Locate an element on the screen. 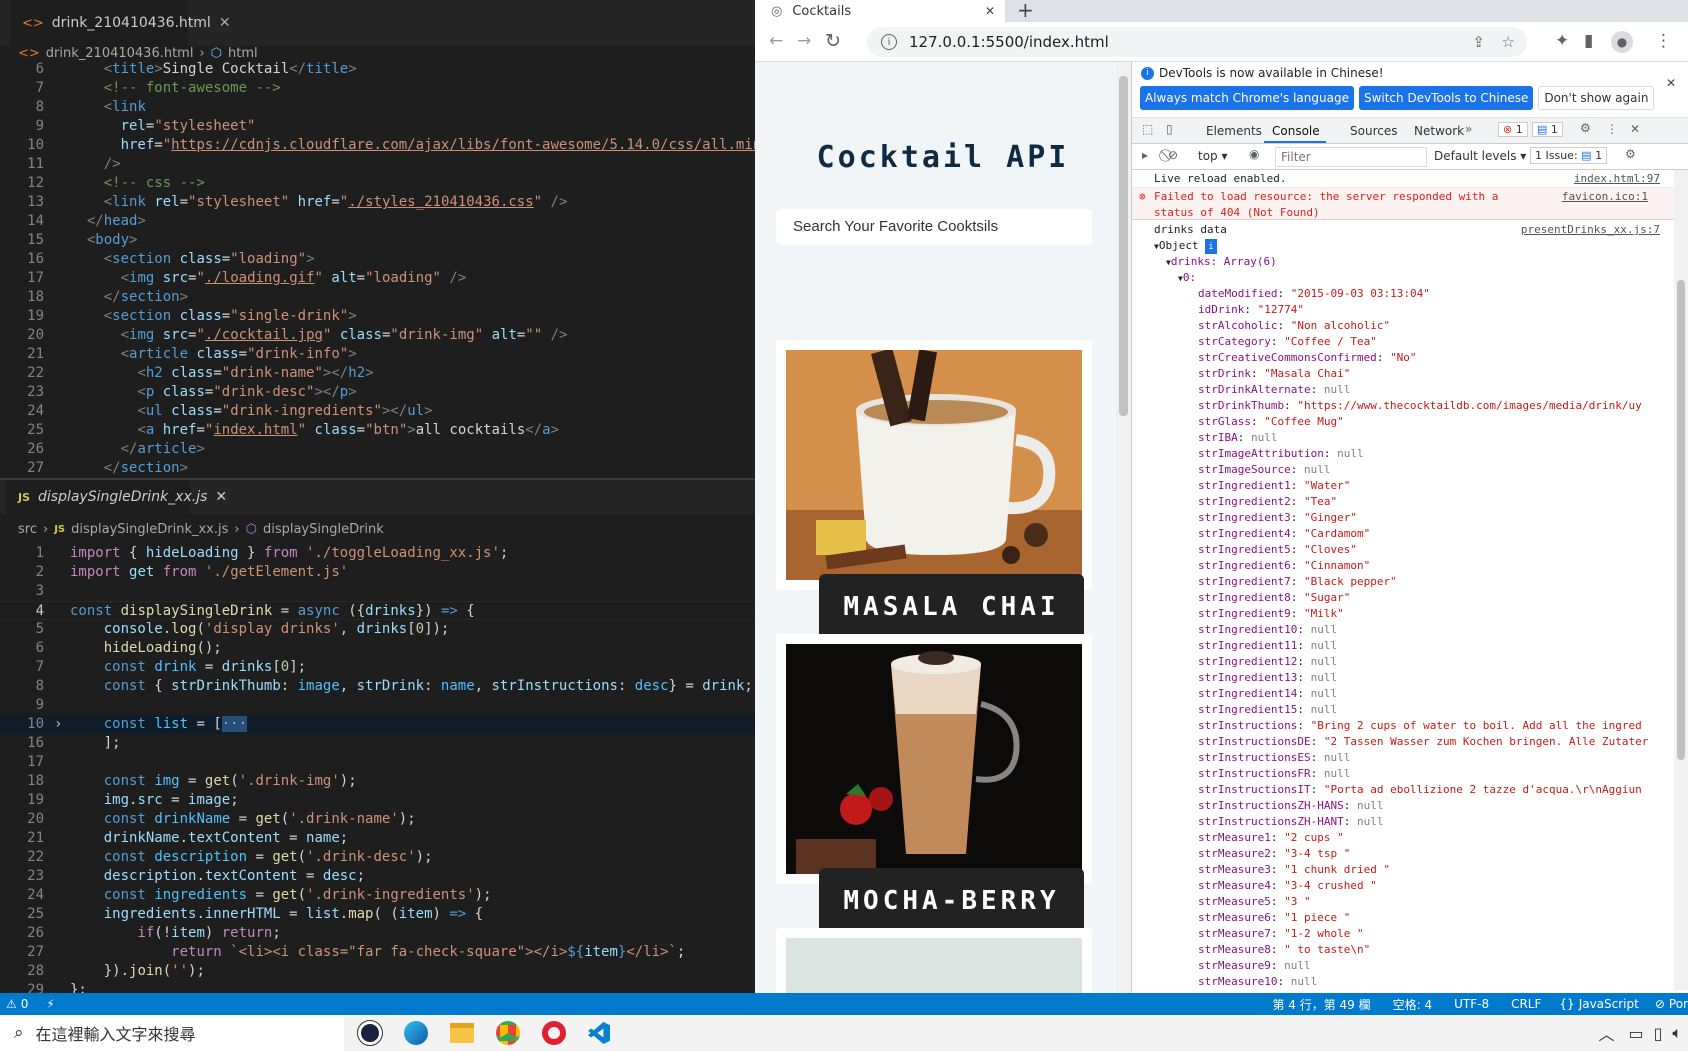 The height and width of the screenshot is (1051, 1688). match-language-button: Always match Chrome's language is located at coordinates (1247, 98).